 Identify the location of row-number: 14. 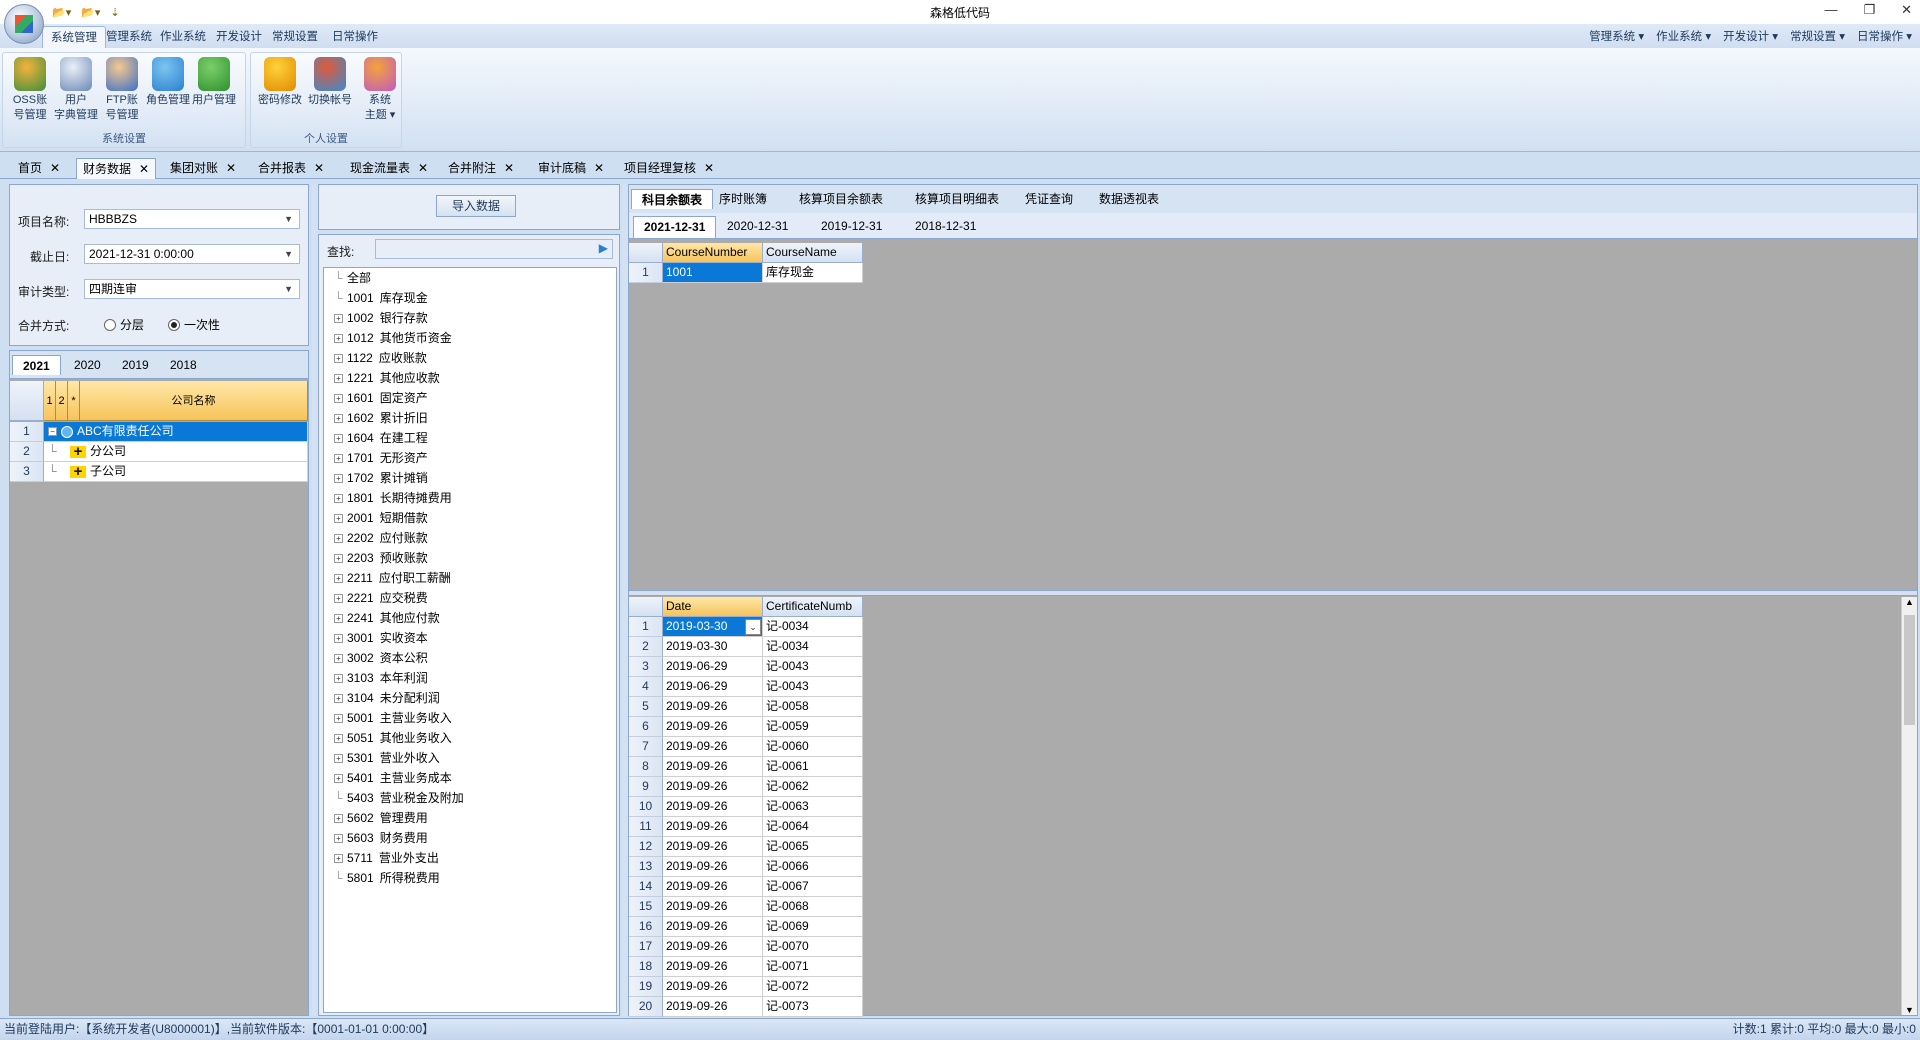
(646, 887).